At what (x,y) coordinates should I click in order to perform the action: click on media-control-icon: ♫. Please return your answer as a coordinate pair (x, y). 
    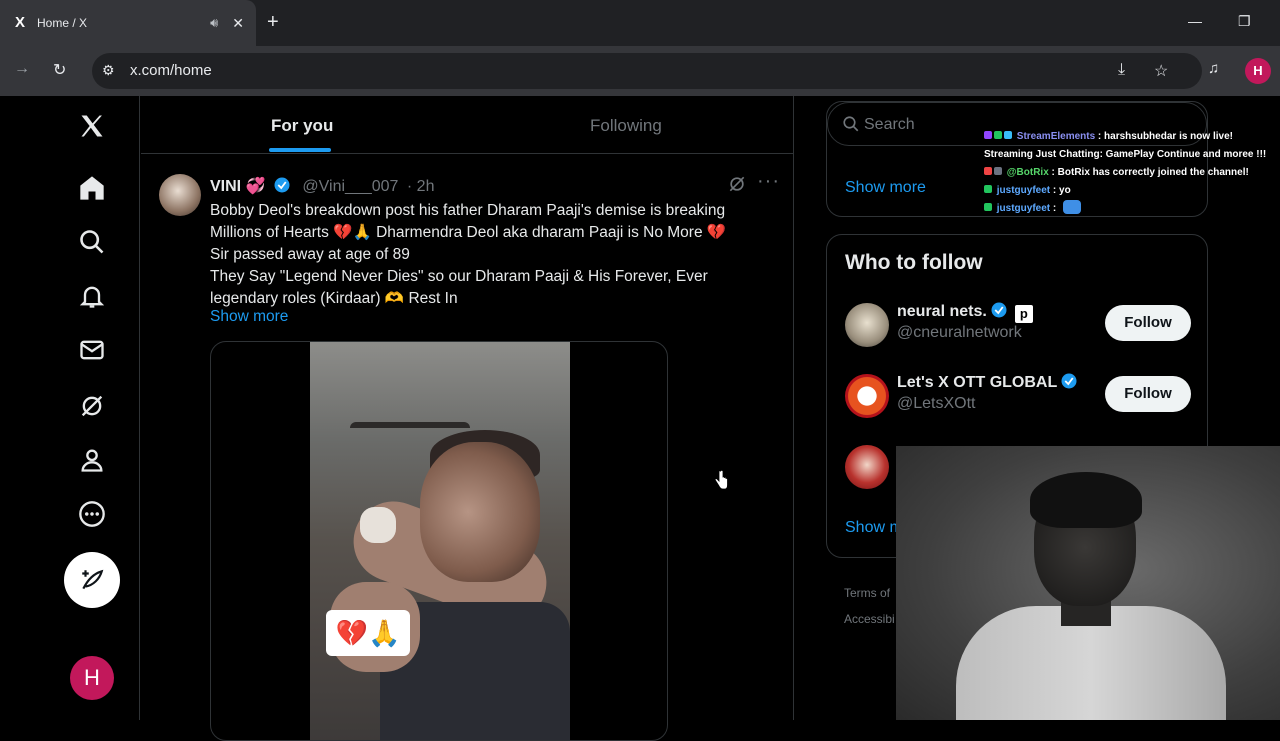
    Looking at the image, I should click on (1213, 68).